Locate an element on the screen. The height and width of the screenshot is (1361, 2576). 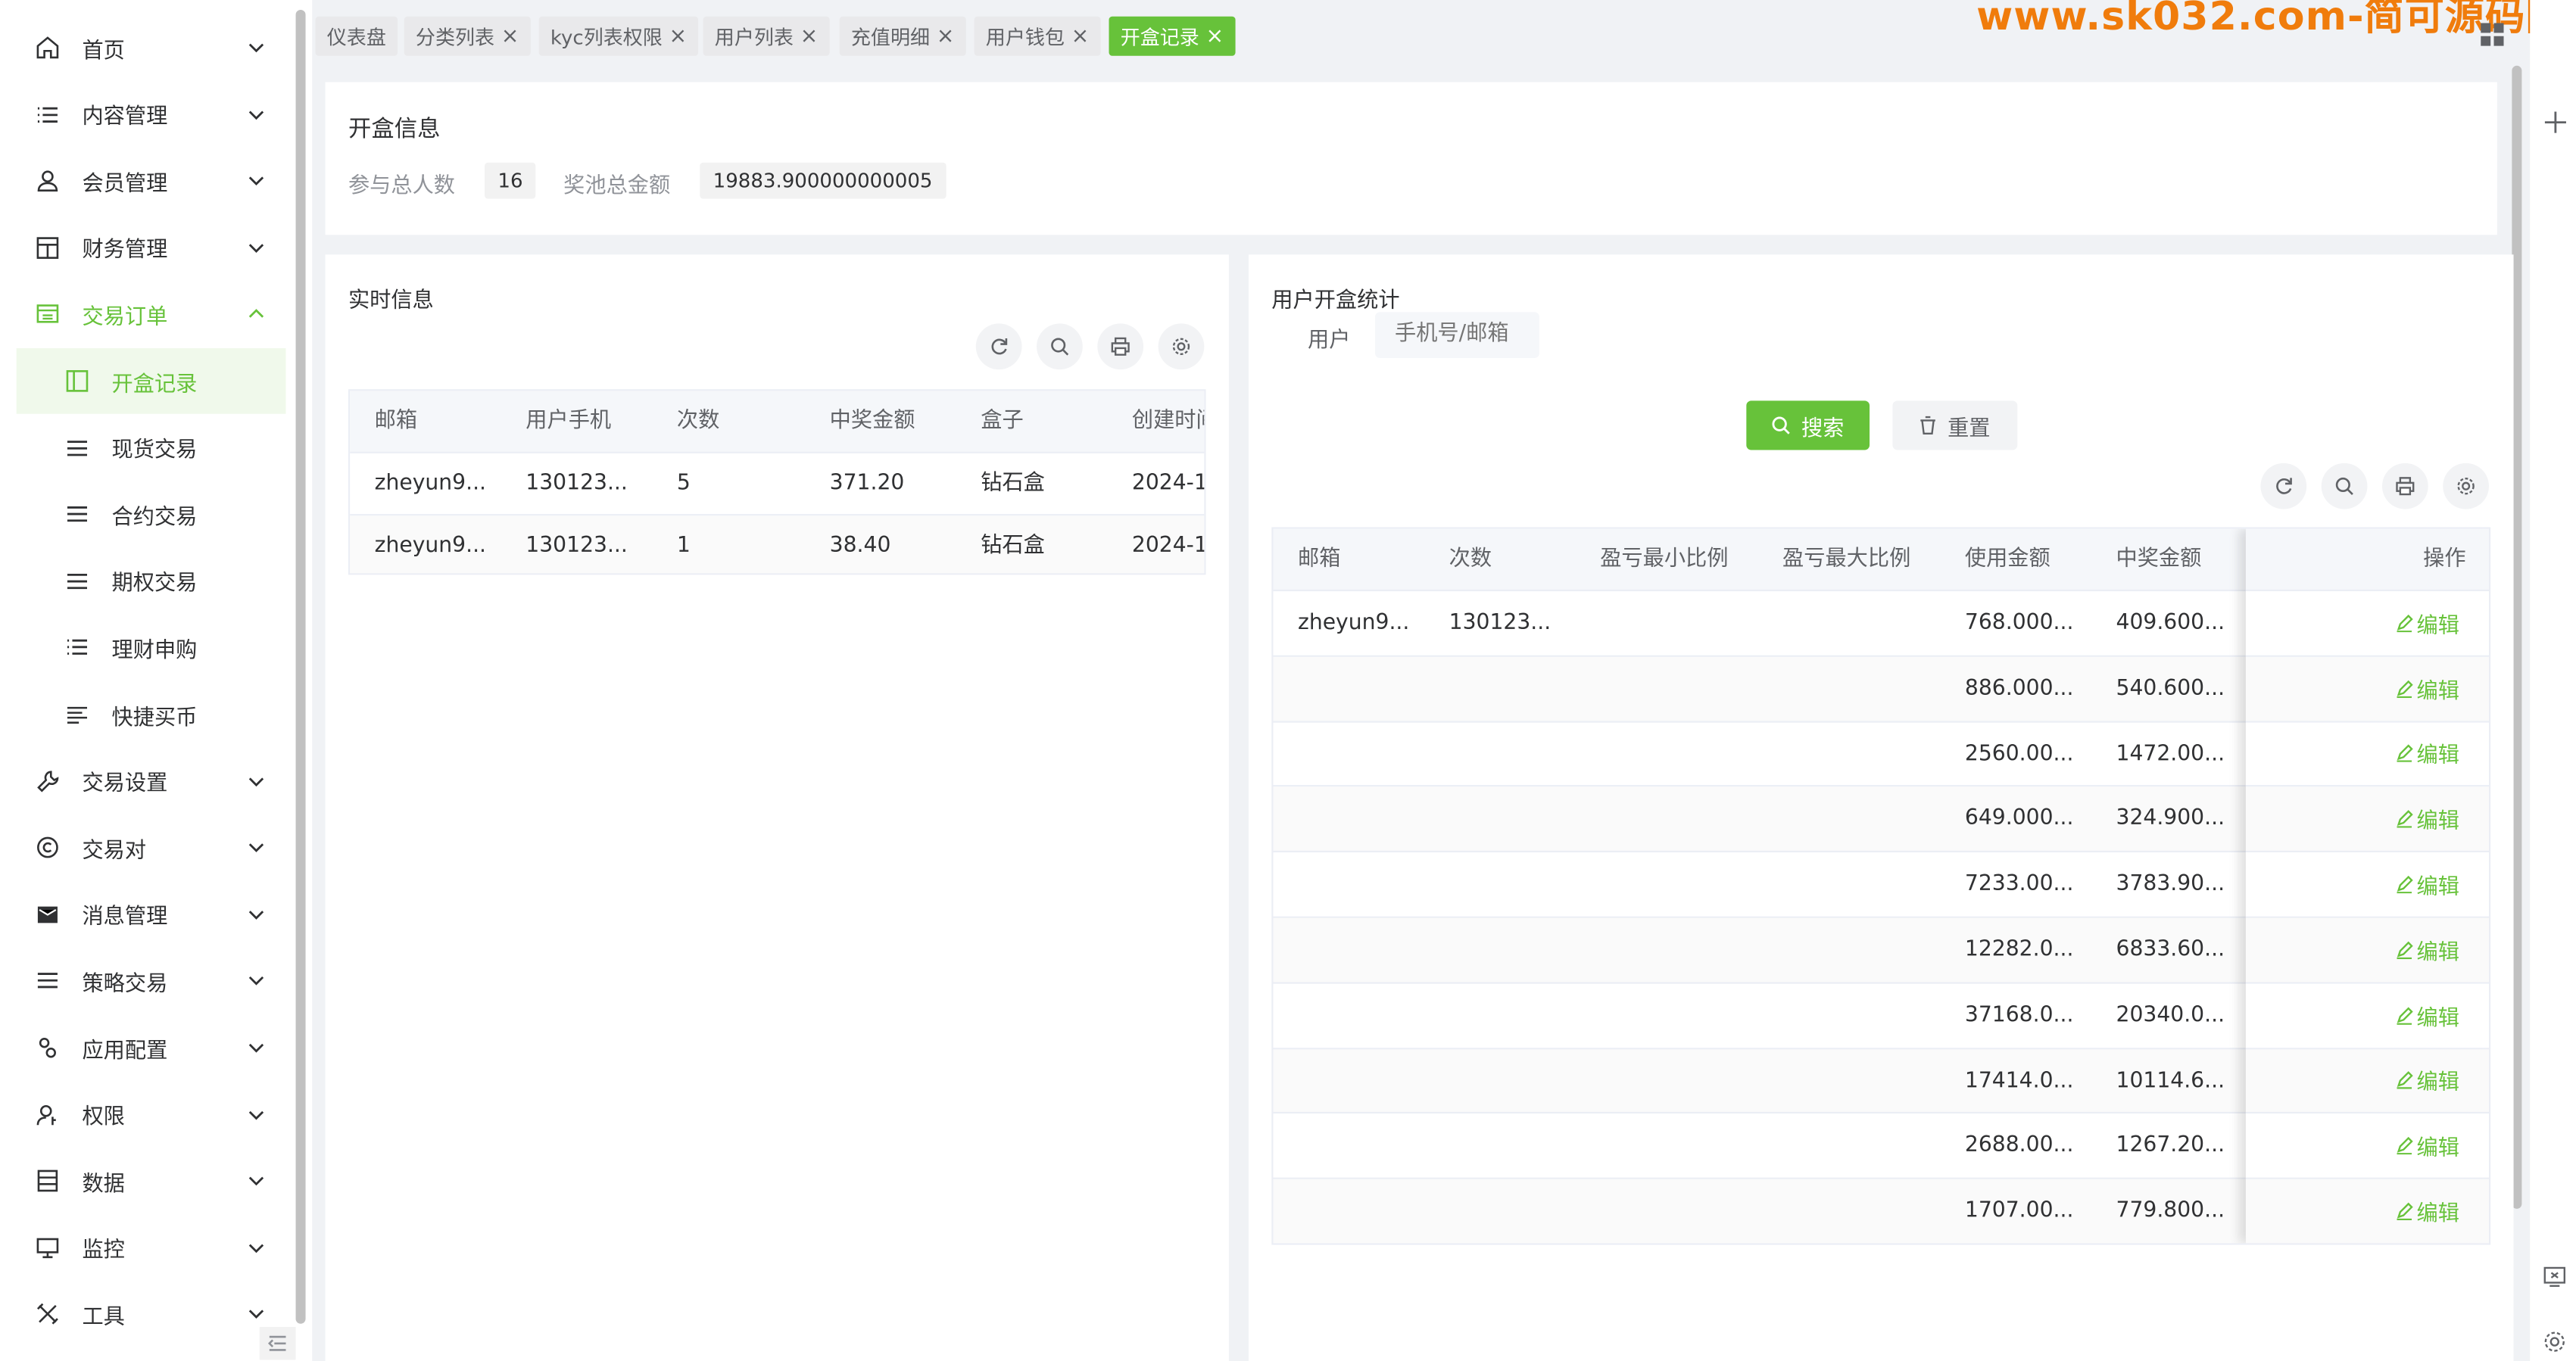
sidebar-item-13: 消息管理 is located at coordinates (151, 915).